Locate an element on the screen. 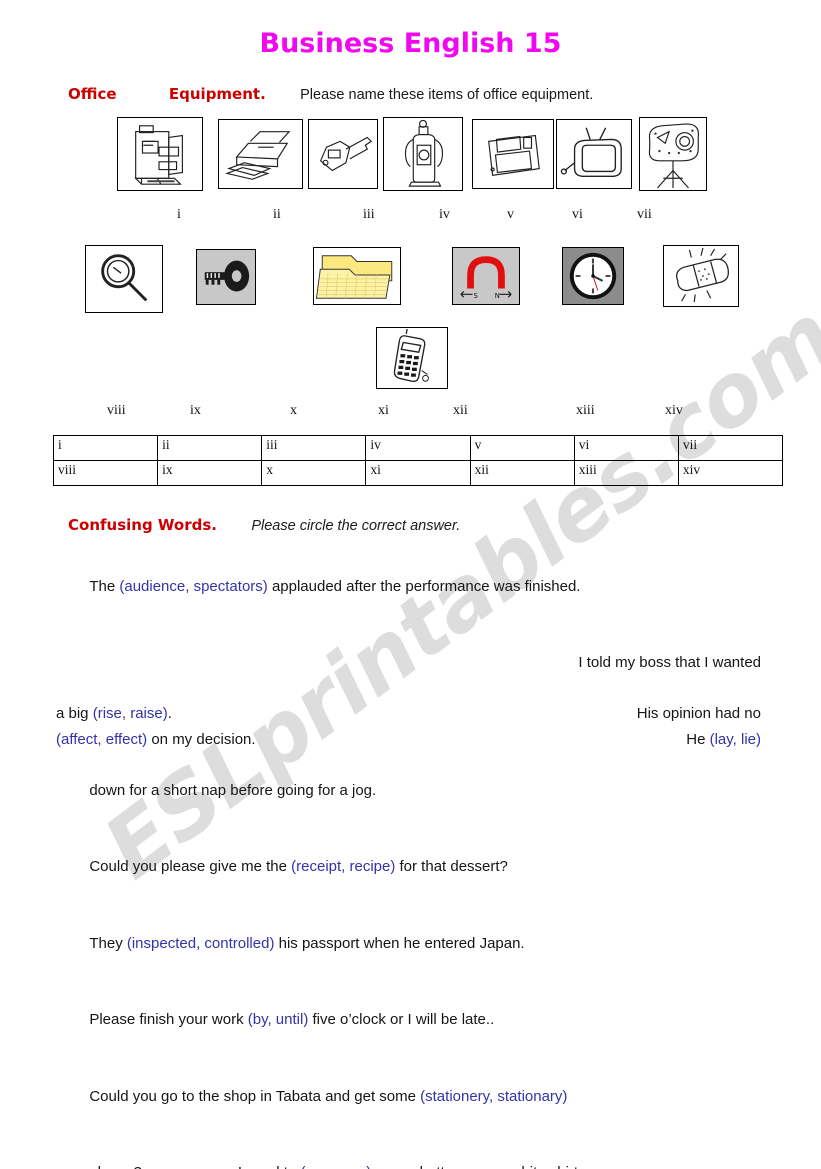  numeral-xiv: xiv is located at coordinates (674, 410).